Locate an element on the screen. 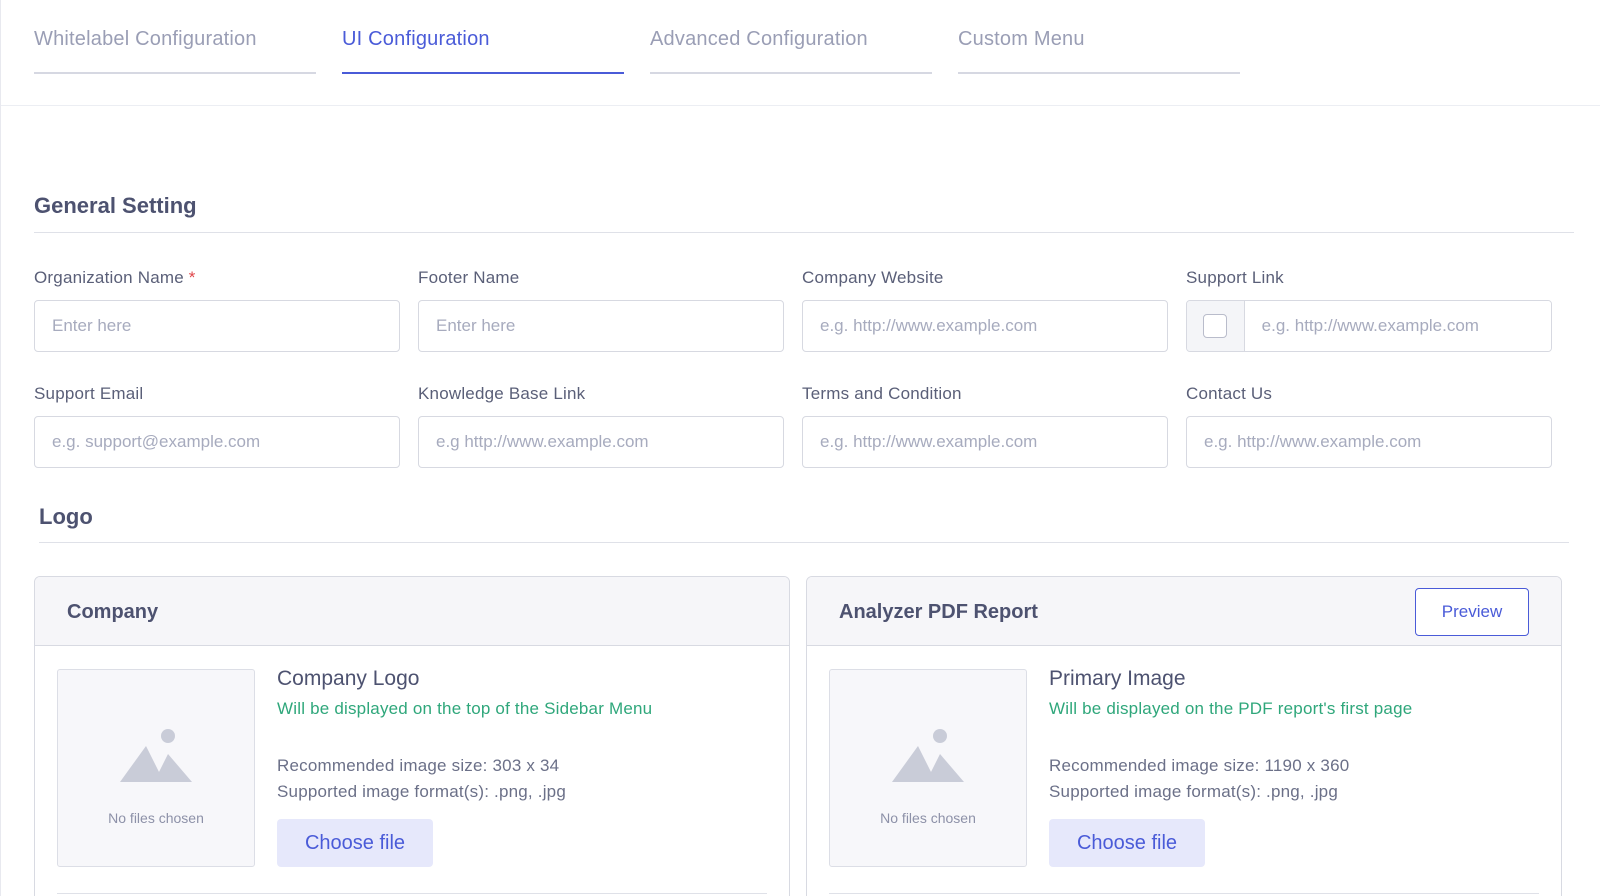 The height and width of the screenshot is (896, 1600). tab-advanced-configuration: Advanced Configuration is located at coordinates (791, 51).